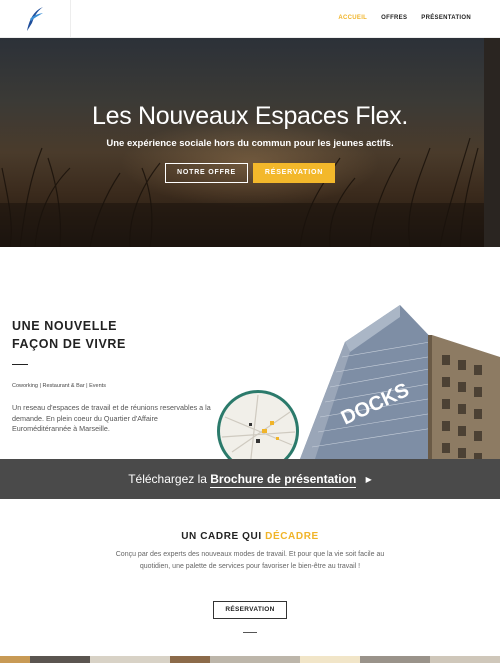 The height and width of the screenshot is (663, 500). What do you see at coordinates (65, 326) in the screenshot?
I see `intro-title-line1: UNE NOUVELLE` at bounding box center [65, 326].